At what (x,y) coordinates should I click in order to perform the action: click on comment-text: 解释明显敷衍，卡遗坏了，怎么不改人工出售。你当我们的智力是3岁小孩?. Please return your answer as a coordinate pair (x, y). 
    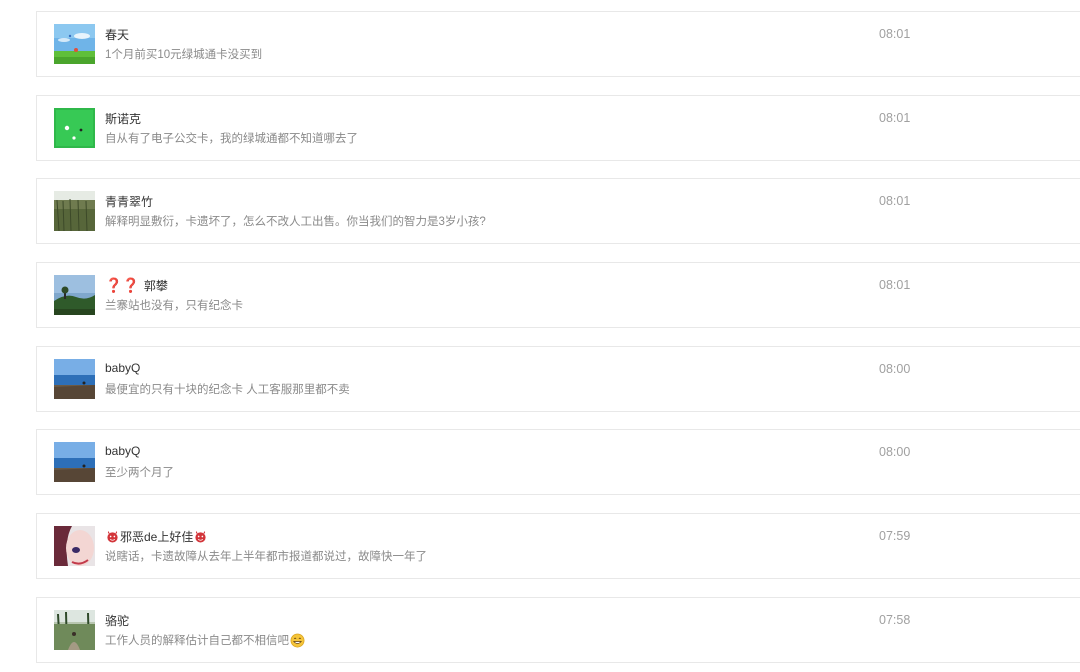
    Looking at the image, I should click on (295, 221).